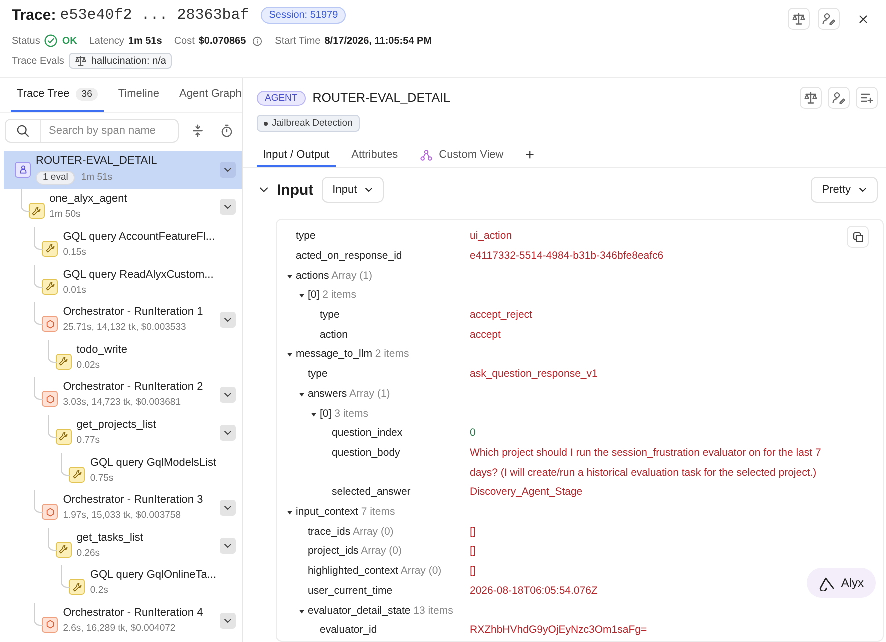 The height and width of the screenshot is (642, 886). I want to click on trace-id: e53e40f2 ... 28363baf, so click(155, 15).